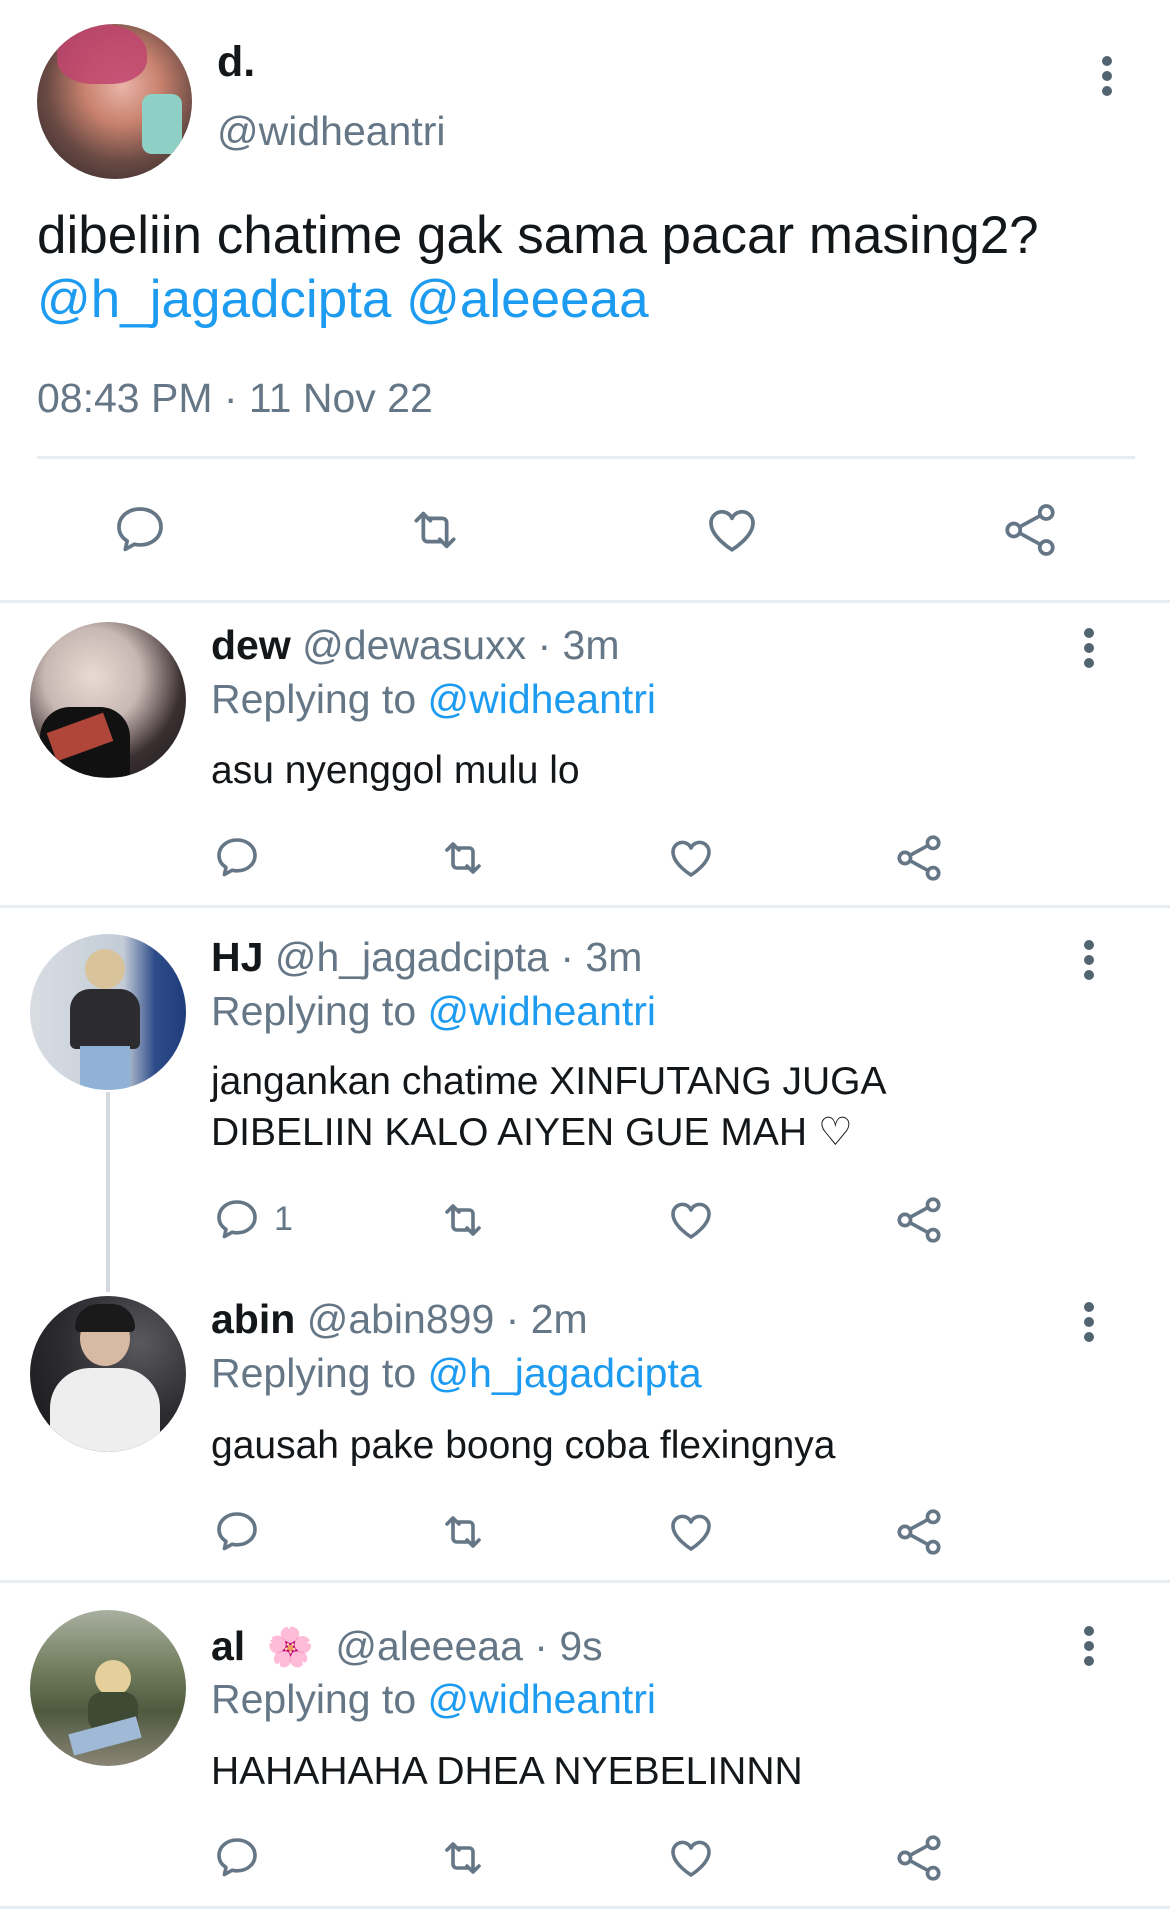 This screenshot has width=1170, height=1911. Describe the element at coordinates (527, 299) in the screenshot. I see `mention-link: @aleeeaa` at that location.